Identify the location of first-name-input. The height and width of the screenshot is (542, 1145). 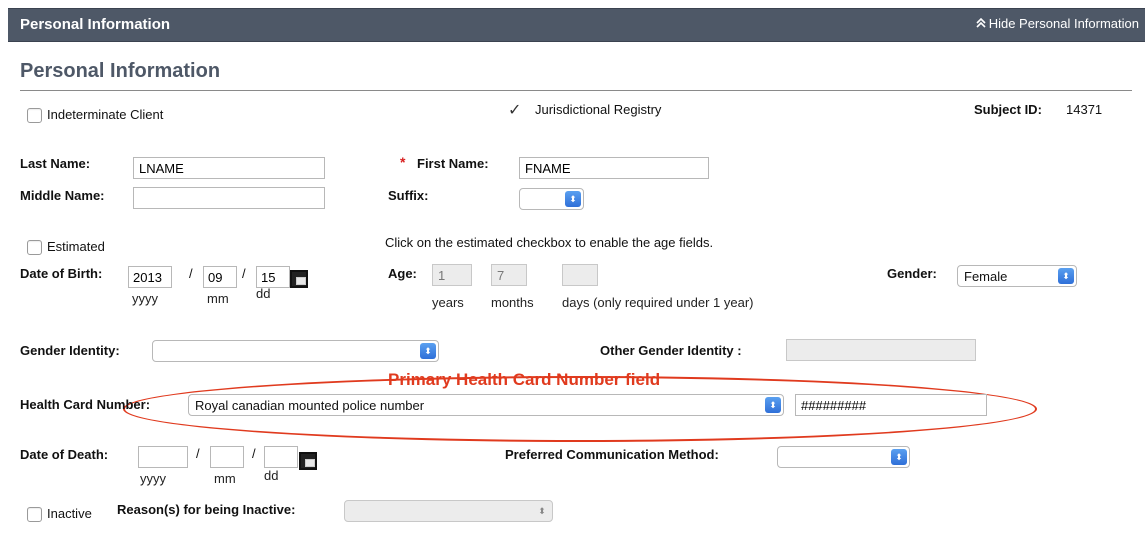
(614, 168).